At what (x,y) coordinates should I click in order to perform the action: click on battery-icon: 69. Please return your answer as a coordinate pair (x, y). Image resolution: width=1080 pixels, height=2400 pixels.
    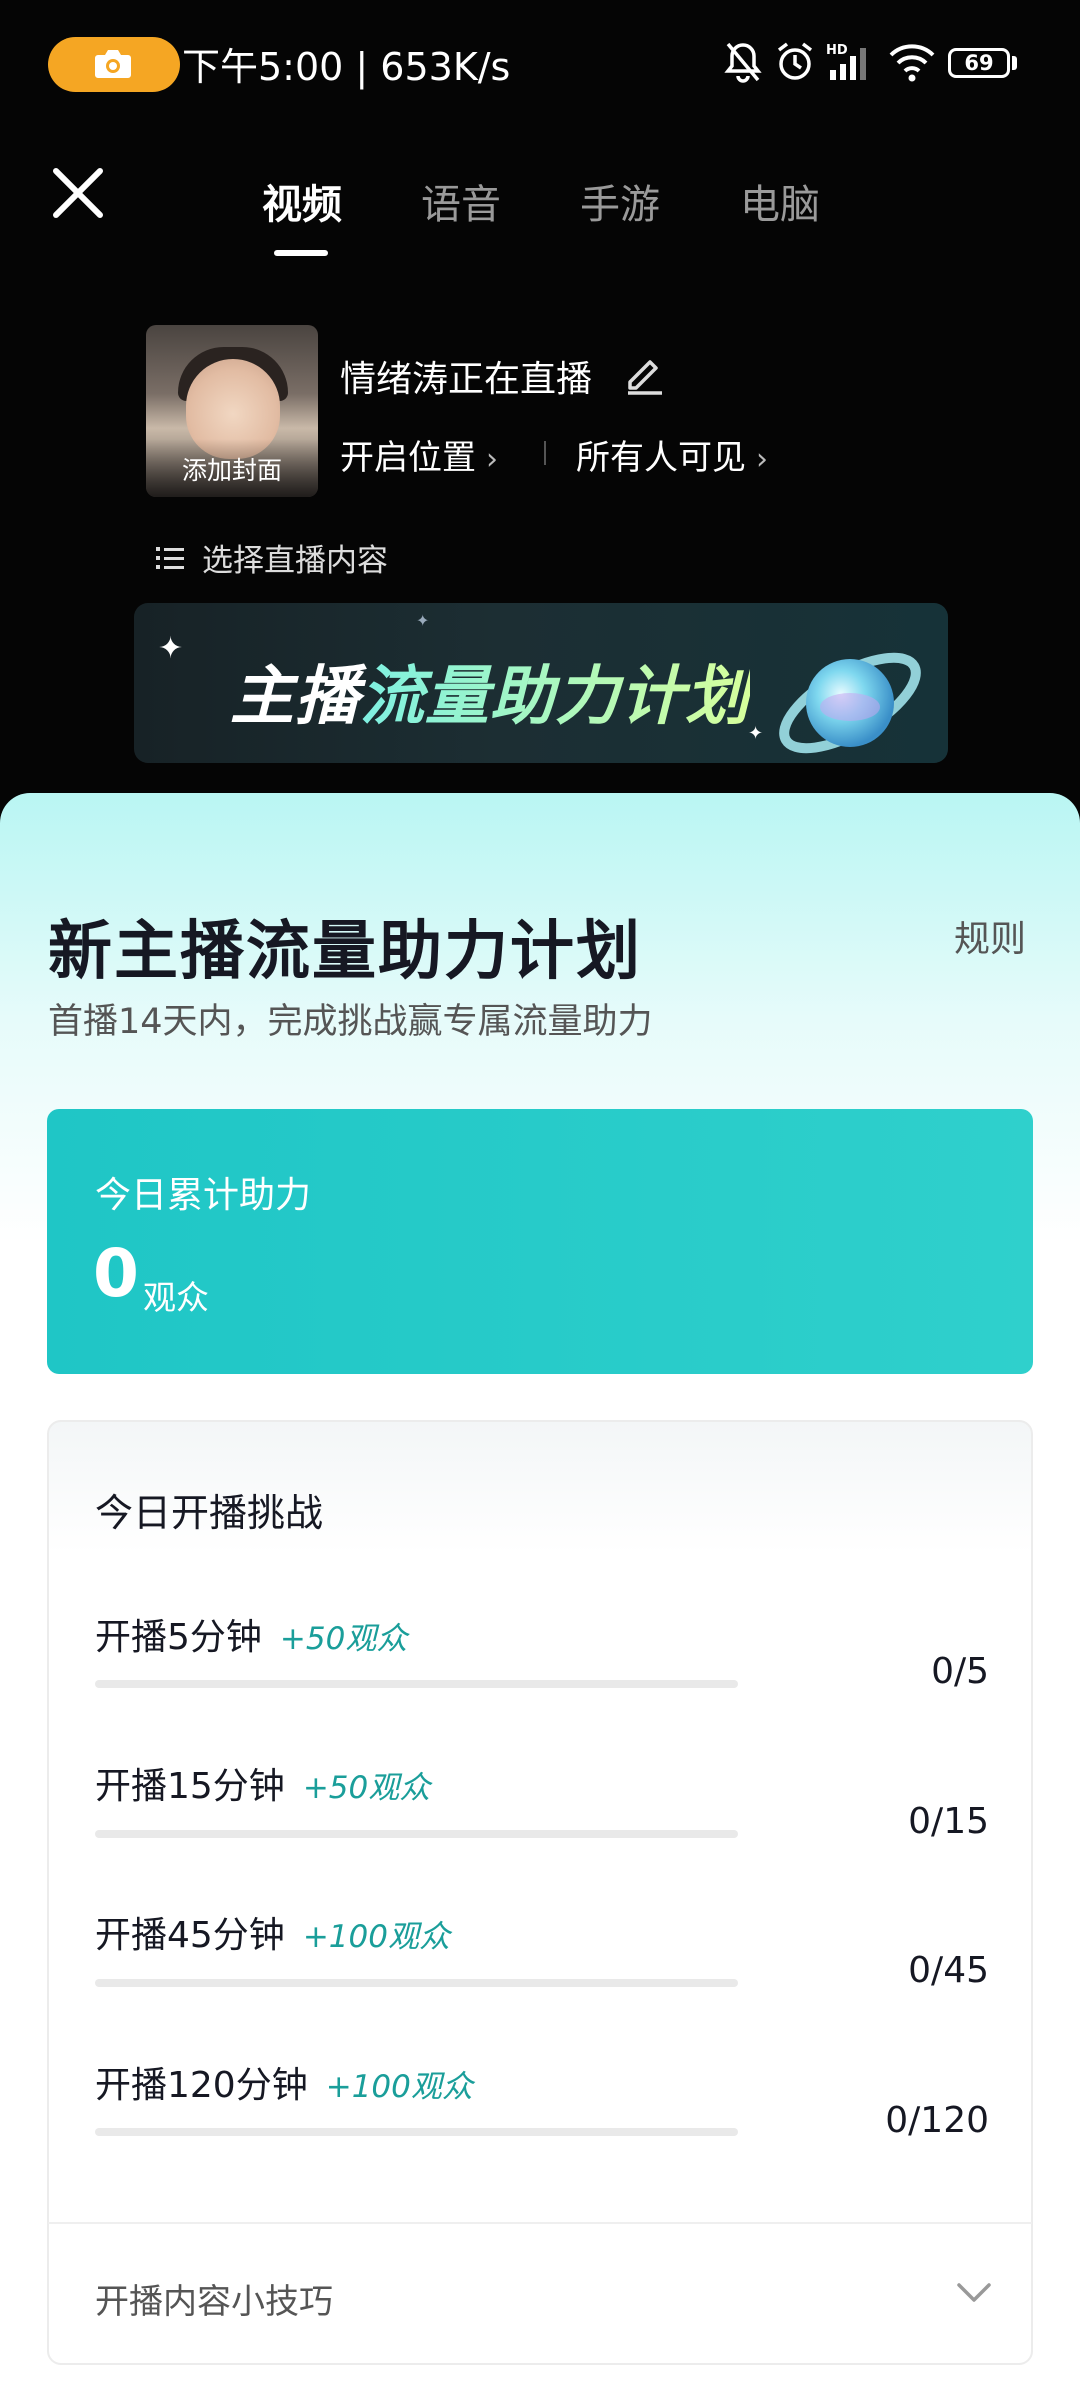
    Looking at the image, I should click on (979, 63).